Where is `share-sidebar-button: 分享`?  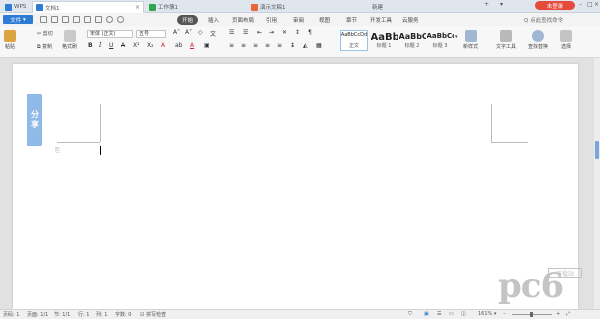
share-sidebar-button: 分享 is located at coordinates (34, 120).